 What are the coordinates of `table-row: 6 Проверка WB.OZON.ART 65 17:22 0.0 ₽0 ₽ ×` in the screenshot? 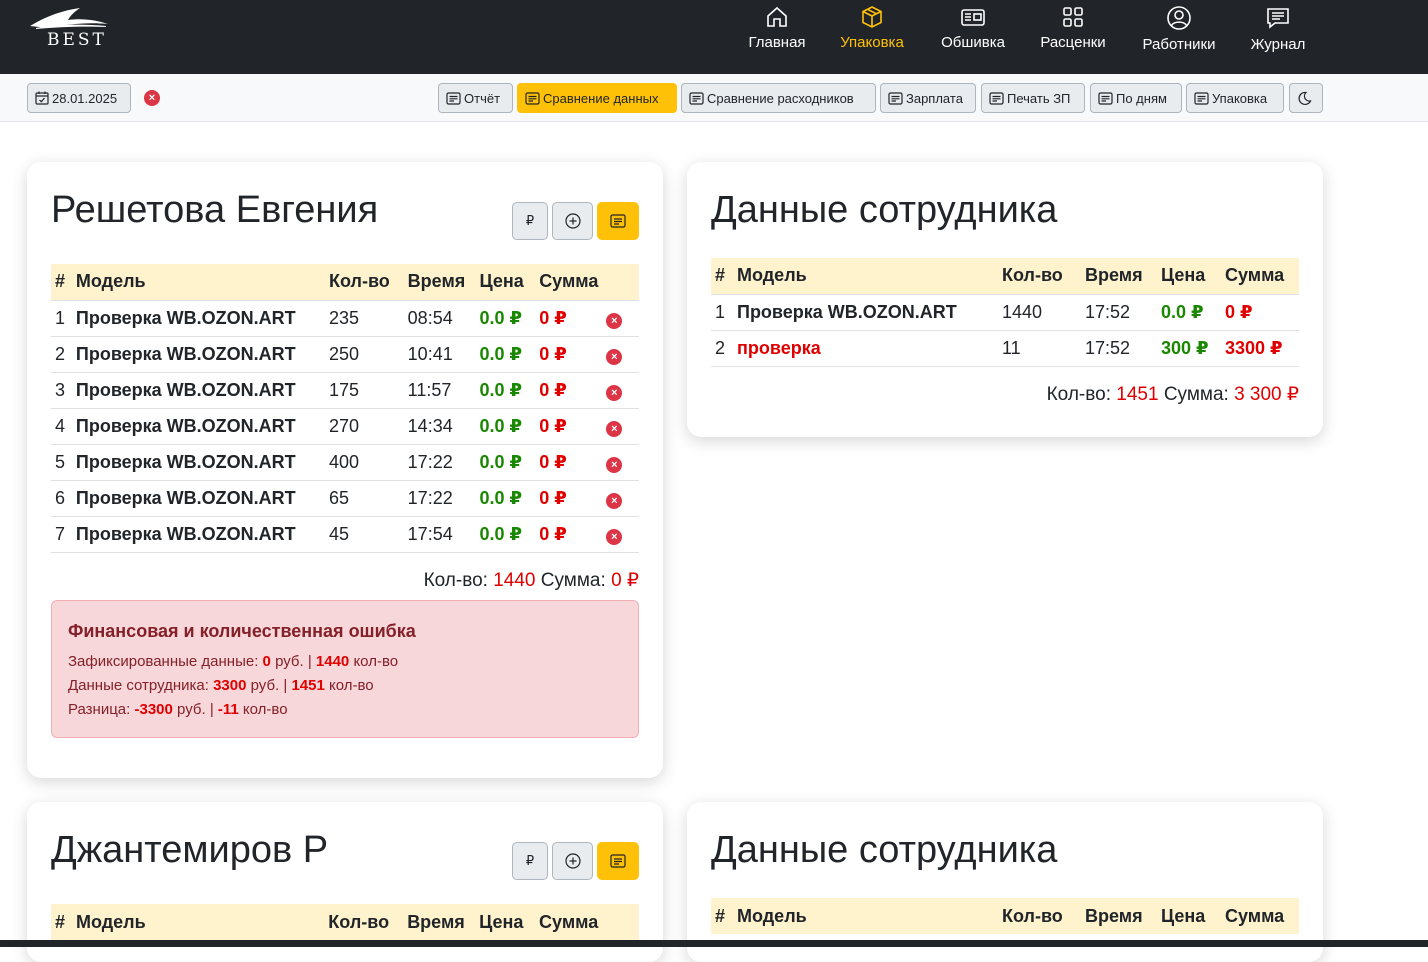 It's located at (345, 497).